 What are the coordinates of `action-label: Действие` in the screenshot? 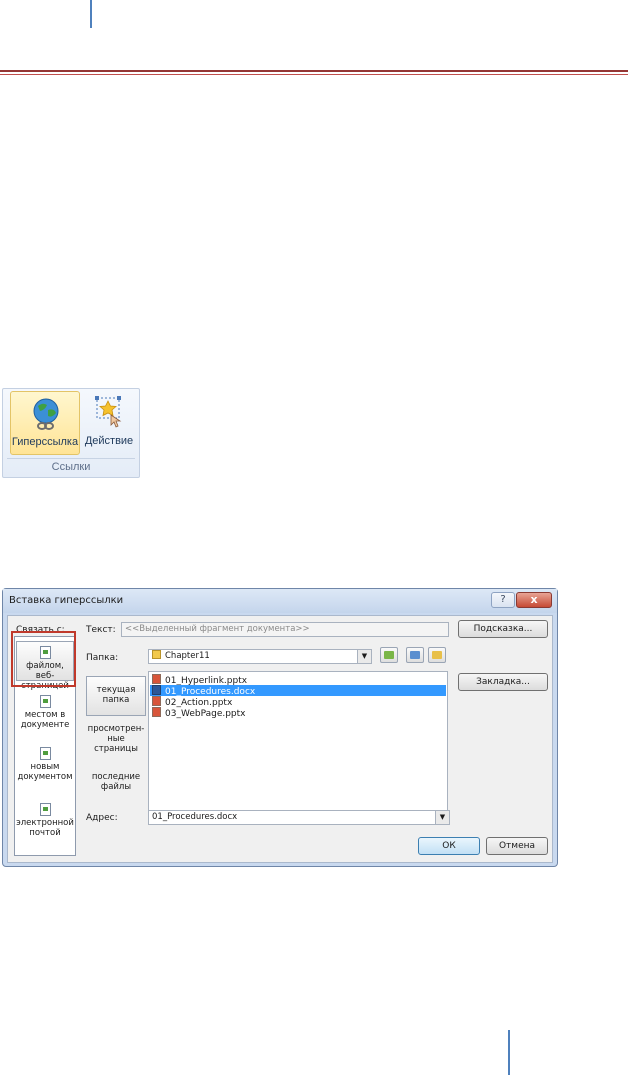 It's located at (109, 441).